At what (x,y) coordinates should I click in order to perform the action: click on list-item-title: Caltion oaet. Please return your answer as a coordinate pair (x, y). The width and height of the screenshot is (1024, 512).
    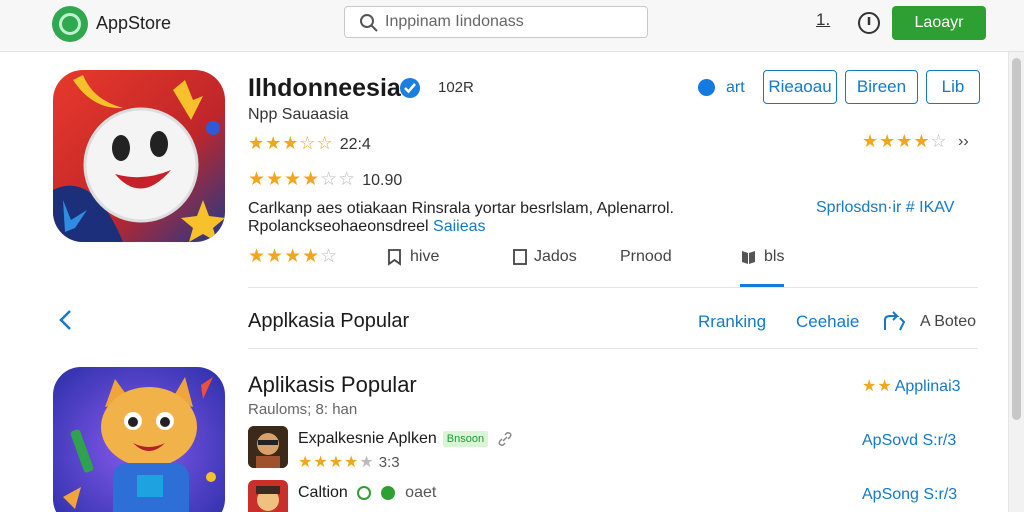
    Looking at the image, I should click on (367, 493).